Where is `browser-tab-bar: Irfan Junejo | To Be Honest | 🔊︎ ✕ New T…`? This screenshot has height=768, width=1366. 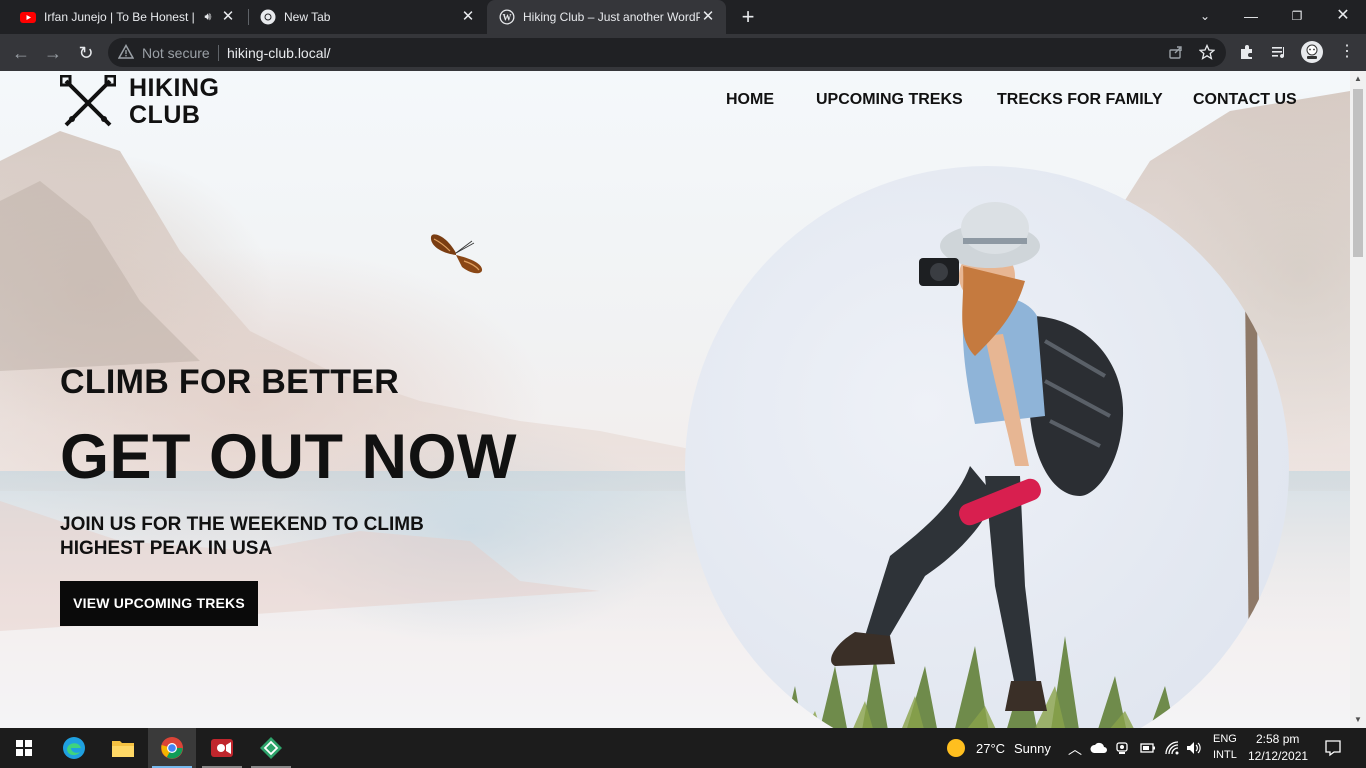 browser-tab-bar: Irfan Junejo | To Be Honest | 🔊︎ ✕ New T… is located at coordinates (683, 17).